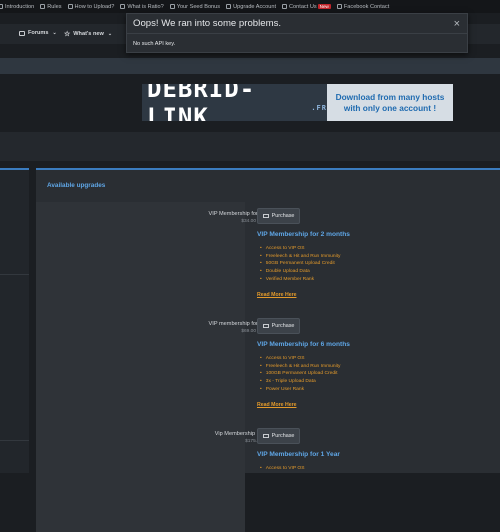 This screenshot has width=500, height=532. What do you see at coordinates (140, 477) in the screenshot?
I see `upgrade-label-cell` at bounding box center [140, 477].